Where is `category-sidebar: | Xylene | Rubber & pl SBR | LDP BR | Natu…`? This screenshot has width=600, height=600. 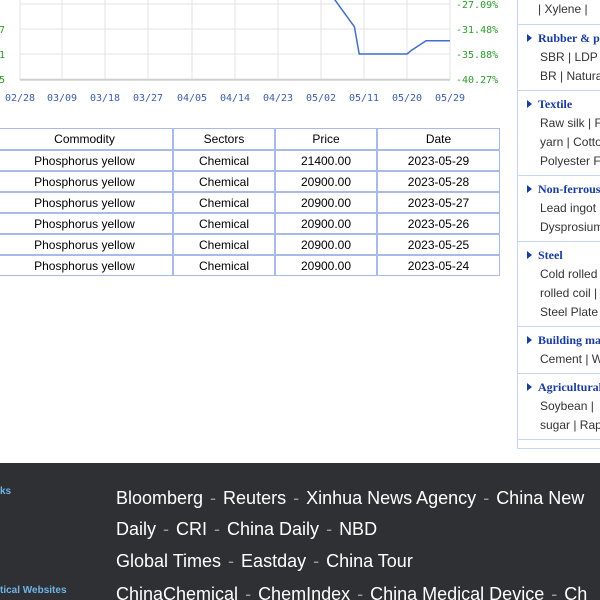 category-sidebar: | Xylene | Rubber & pl SBR | LDP BR | Natu… is located at coordinates (558, 224).